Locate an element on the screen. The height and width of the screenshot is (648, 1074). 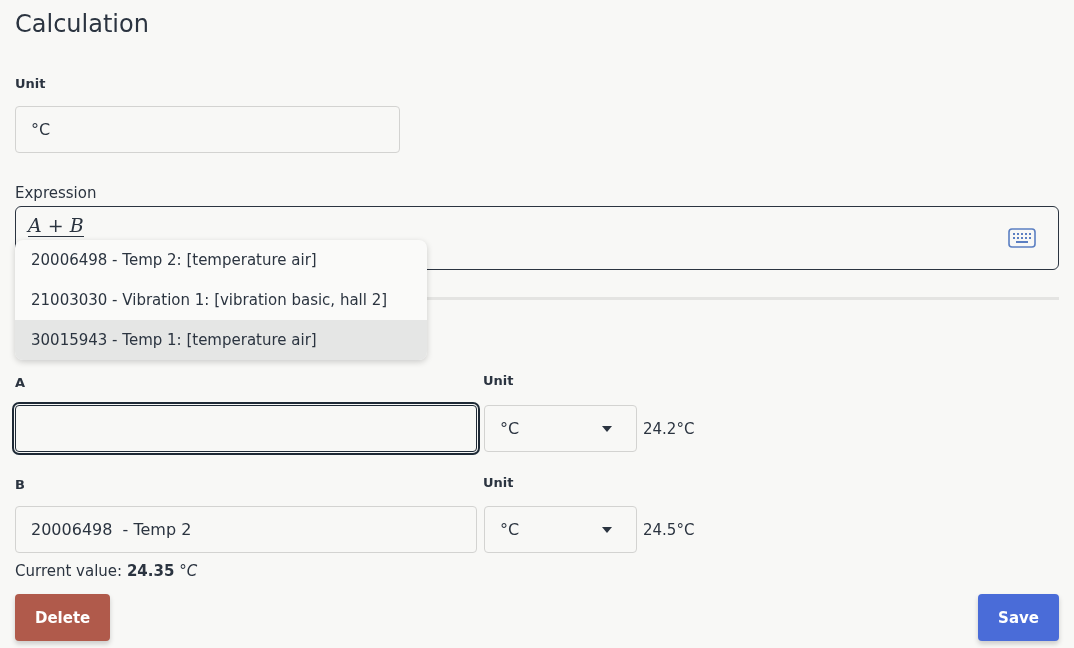
variable-input: 20006498 - Temp 2 is located at coordinates (246, 529).